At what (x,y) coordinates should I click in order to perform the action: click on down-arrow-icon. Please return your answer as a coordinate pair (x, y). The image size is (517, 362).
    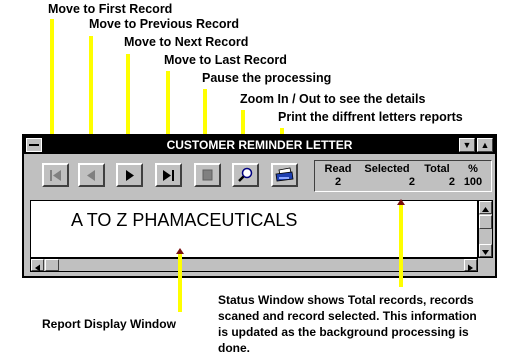
    Looking at the image, I should click on (485, 252).